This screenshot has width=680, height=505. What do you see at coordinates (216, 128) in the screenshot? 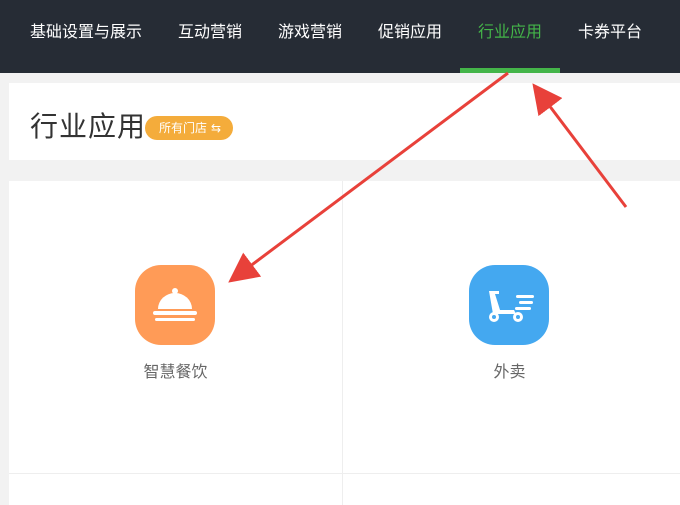
I see `swap-arrows-icon: ⇆` at bounding box center [216, 128].